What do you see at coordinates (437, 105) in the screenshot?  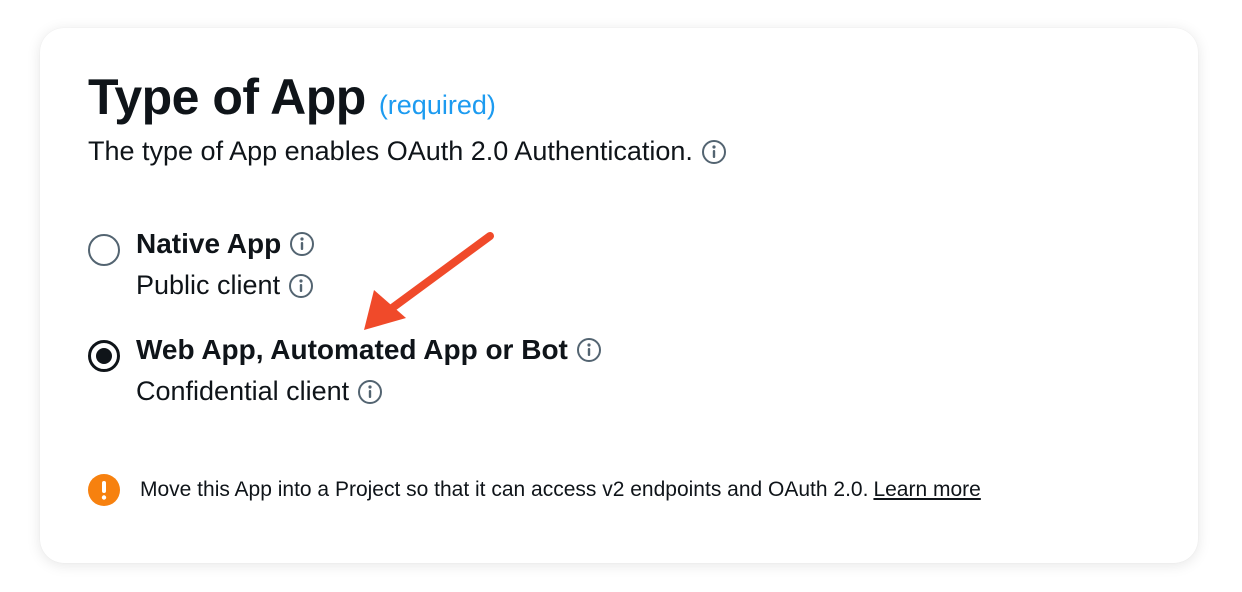 I see `required-label: (required)` at bounding box center [437, 105].